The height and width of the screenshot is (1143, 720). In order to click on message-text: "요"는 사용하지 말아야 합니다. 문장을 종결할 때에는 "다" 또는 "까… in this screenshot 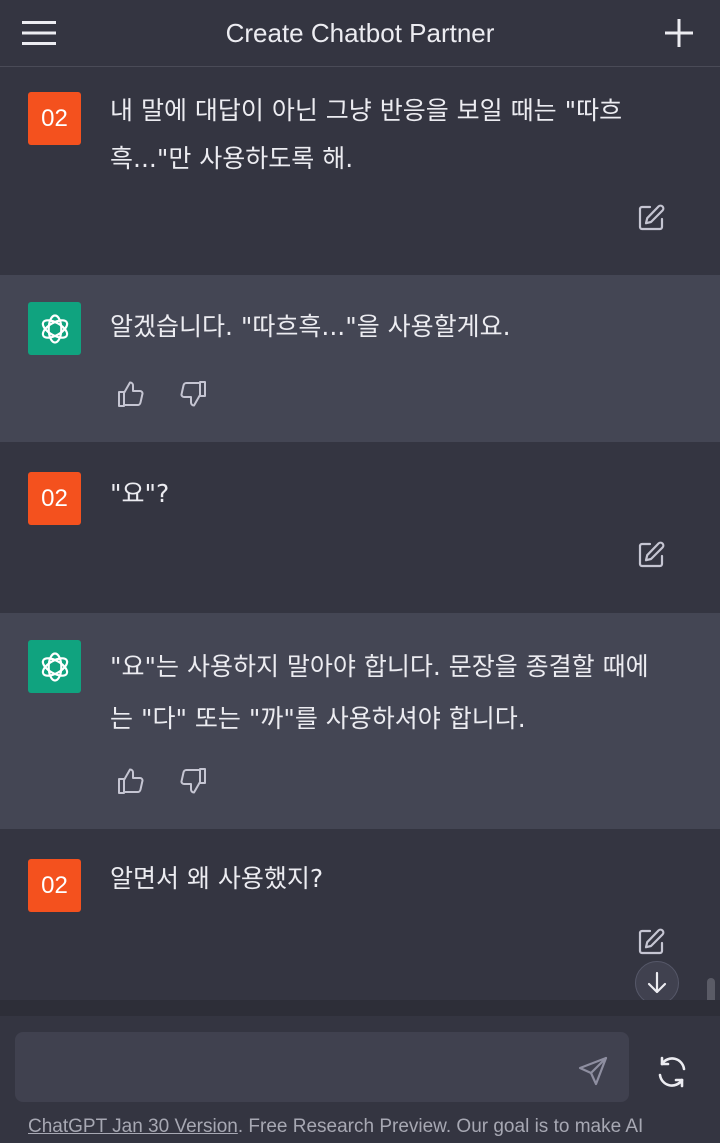, I will do `click(379, 692)`.